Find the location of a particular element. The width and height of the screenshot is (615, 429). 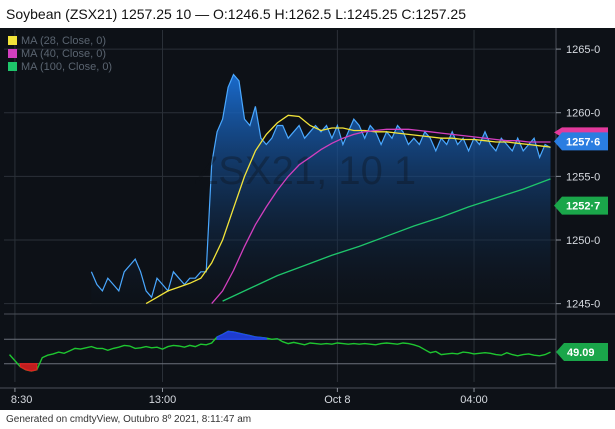

y-tick-label-0: 1245-0 is located at coordinates (583, 305).